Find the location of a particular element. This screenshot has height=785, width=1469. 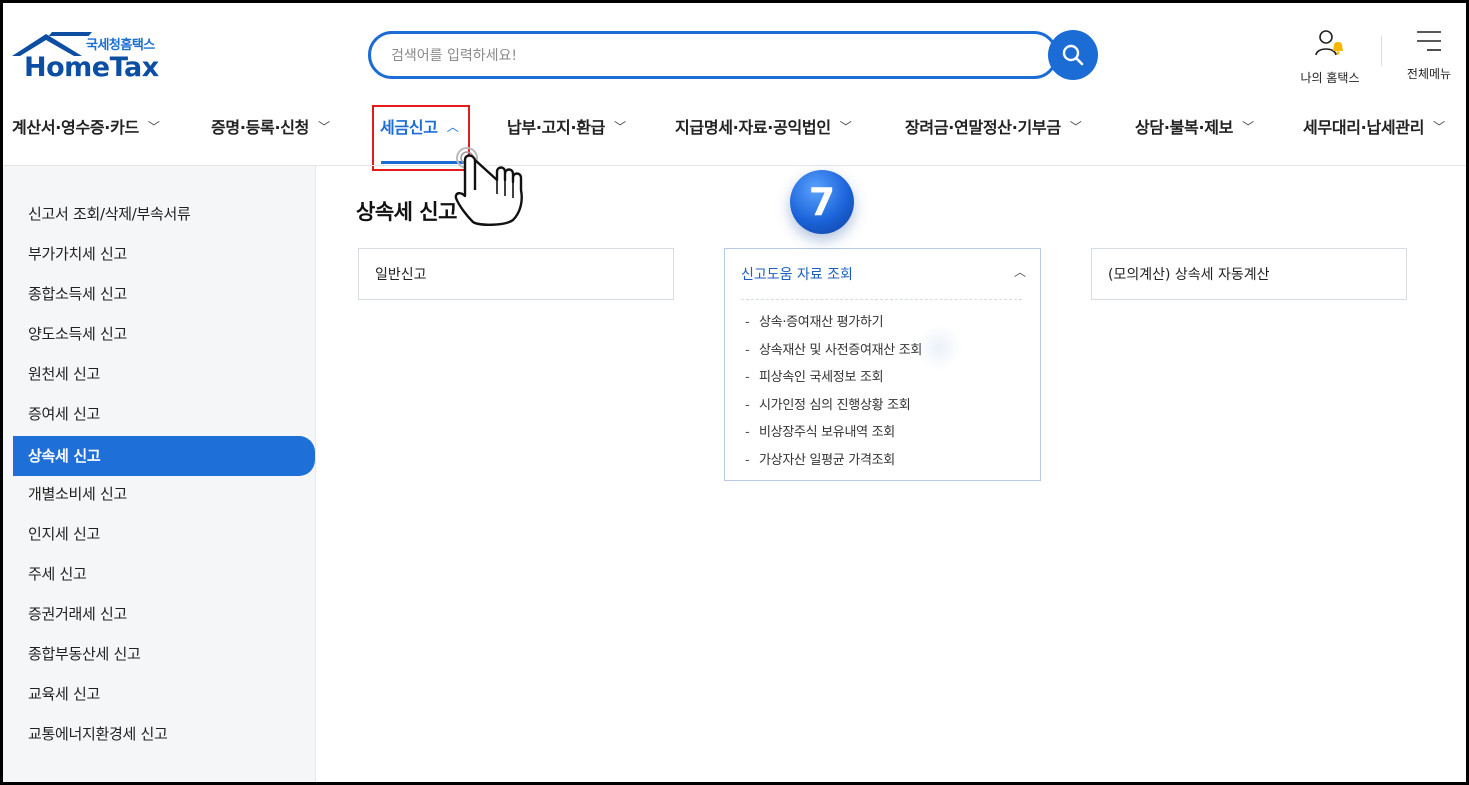

search-icon is located at coordinates (1073, 55).